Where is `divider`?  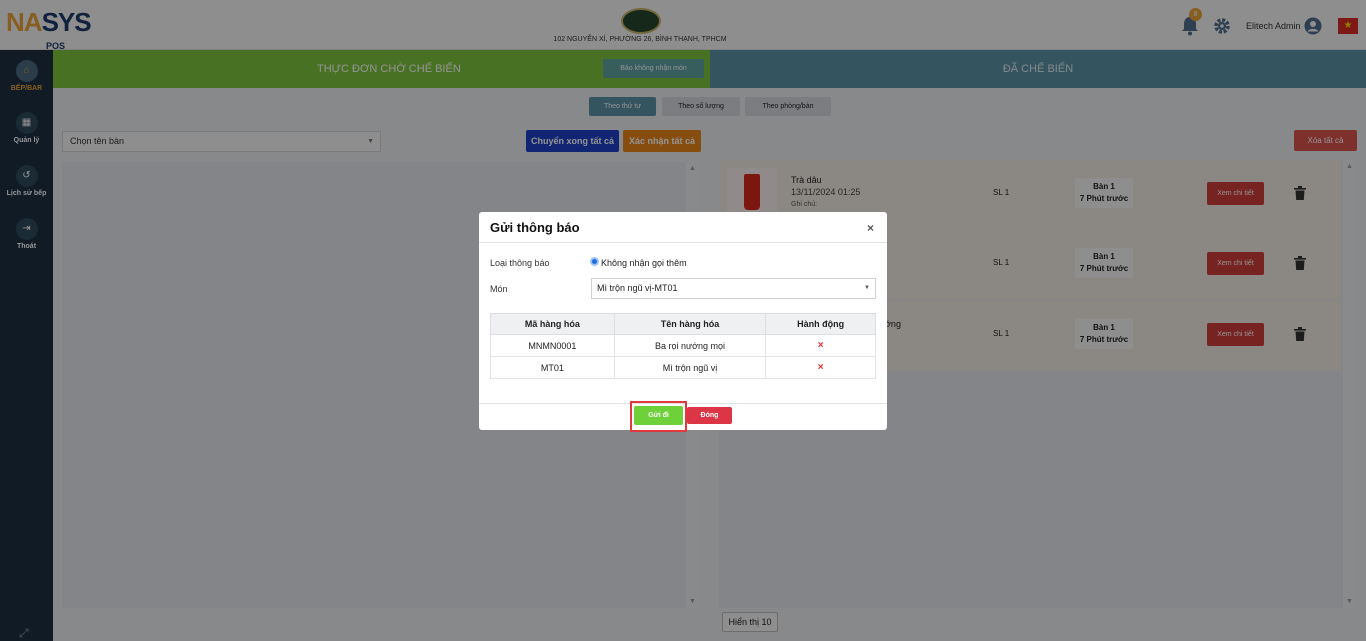 divider is located at coordinates (683, 242).